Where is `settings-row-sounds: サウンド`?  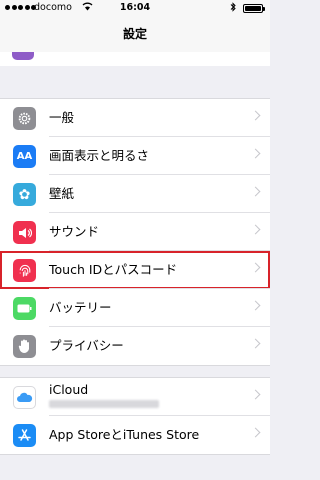 settings-row-sounds: サウンド is located at coordinates (135, 232).